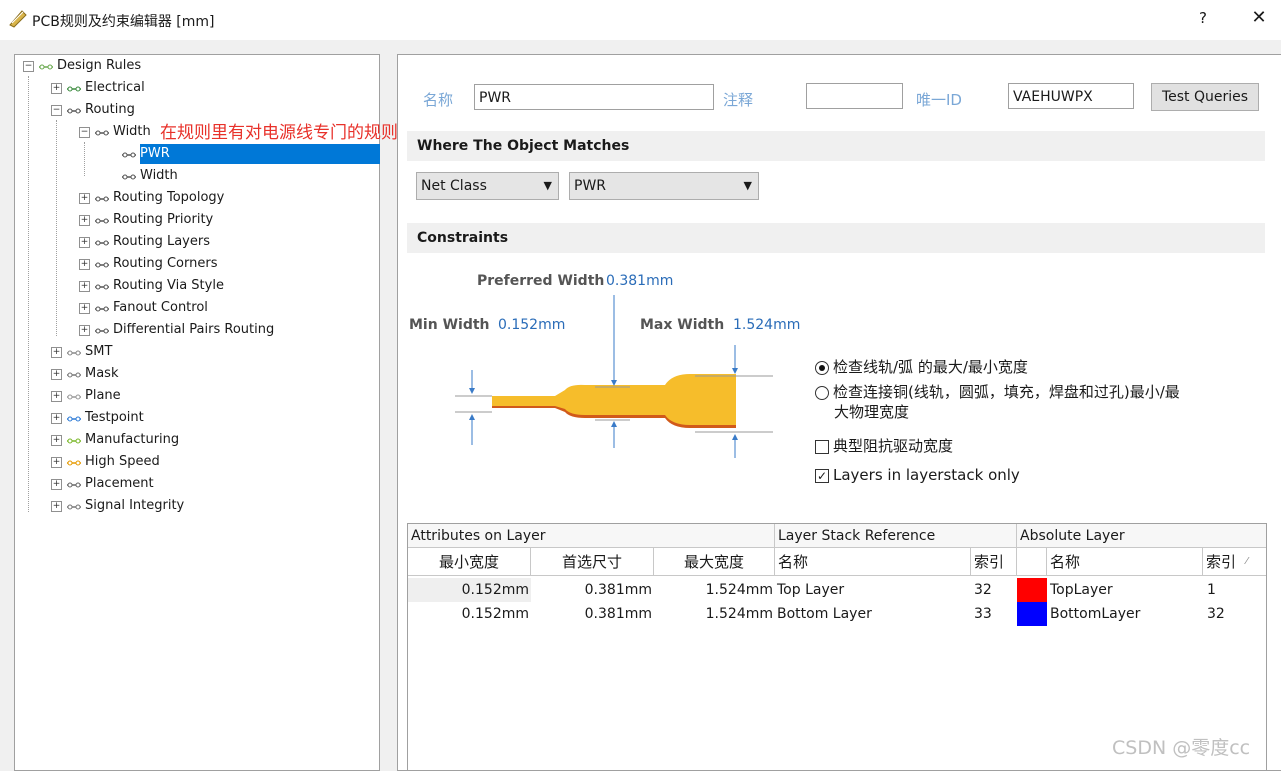  Describe the element at coordinates (122, 461) in the screenshot. I see `tree-item-label: High Speed` at that location.